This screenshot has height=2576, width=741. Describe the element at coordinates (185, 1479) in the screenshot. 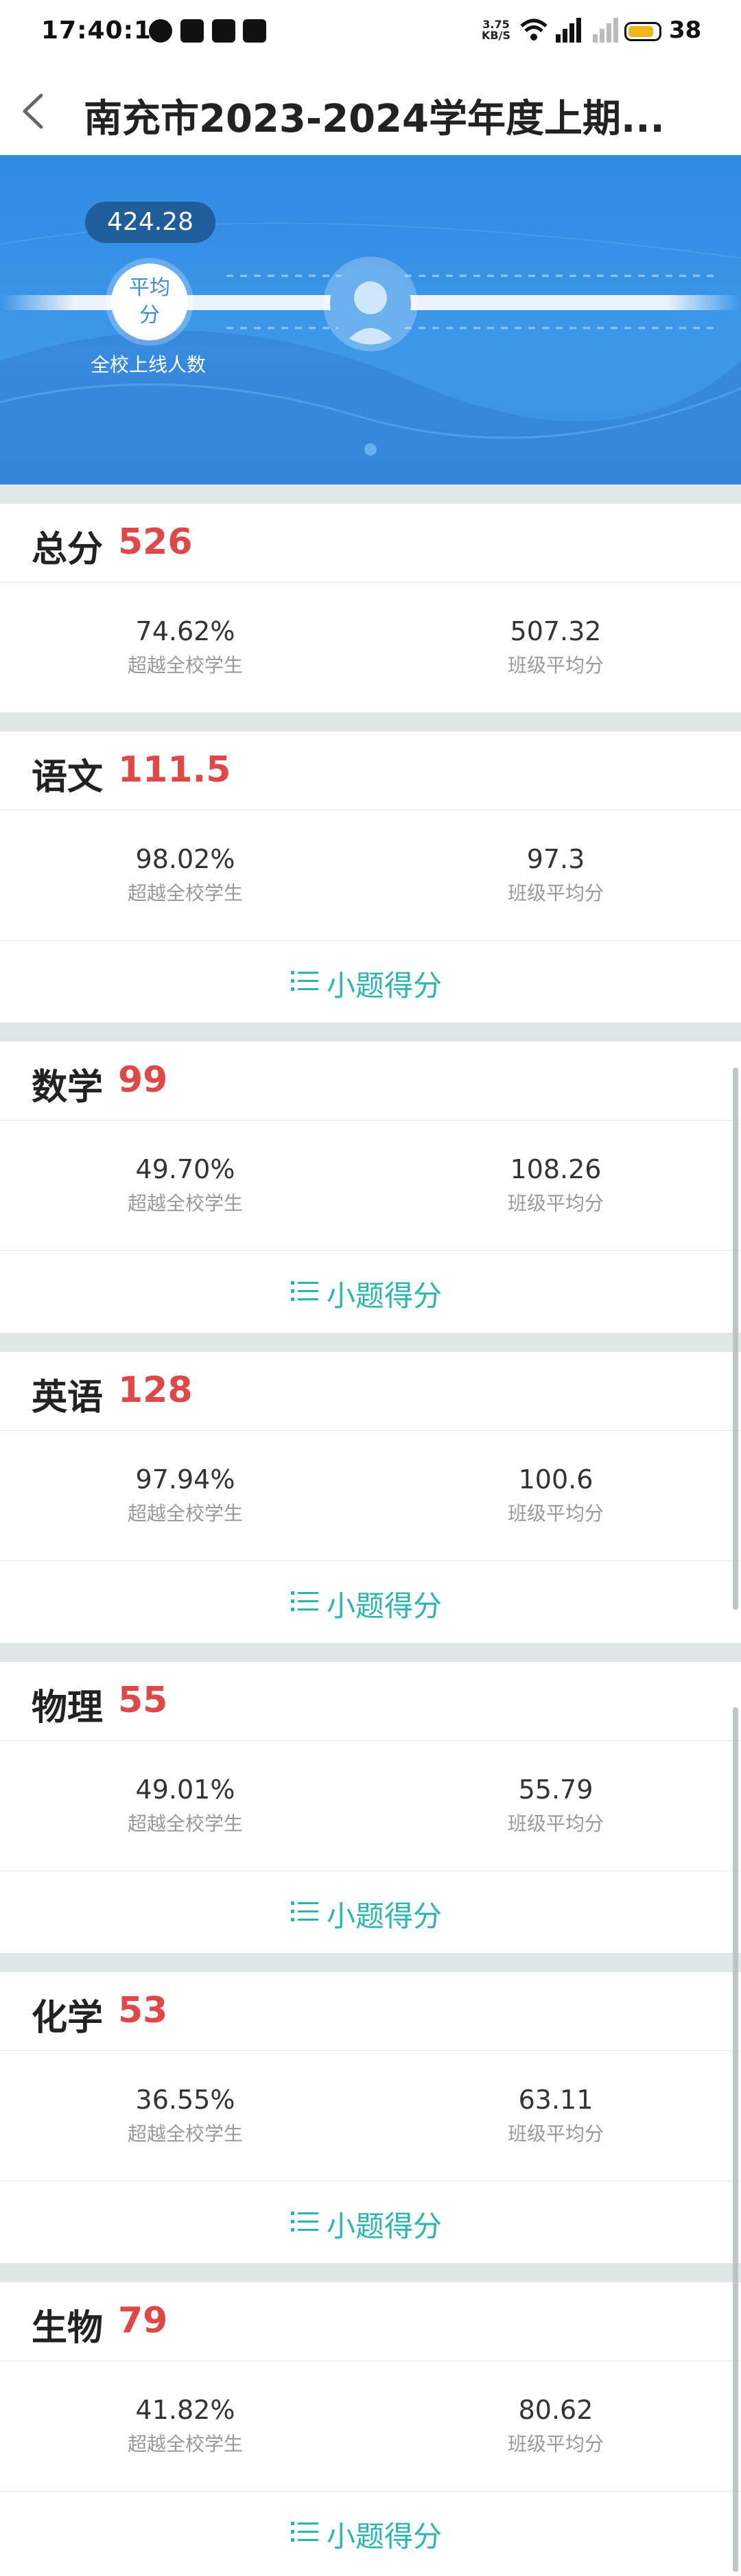

I see `beat-value: 97.94%` at that location.